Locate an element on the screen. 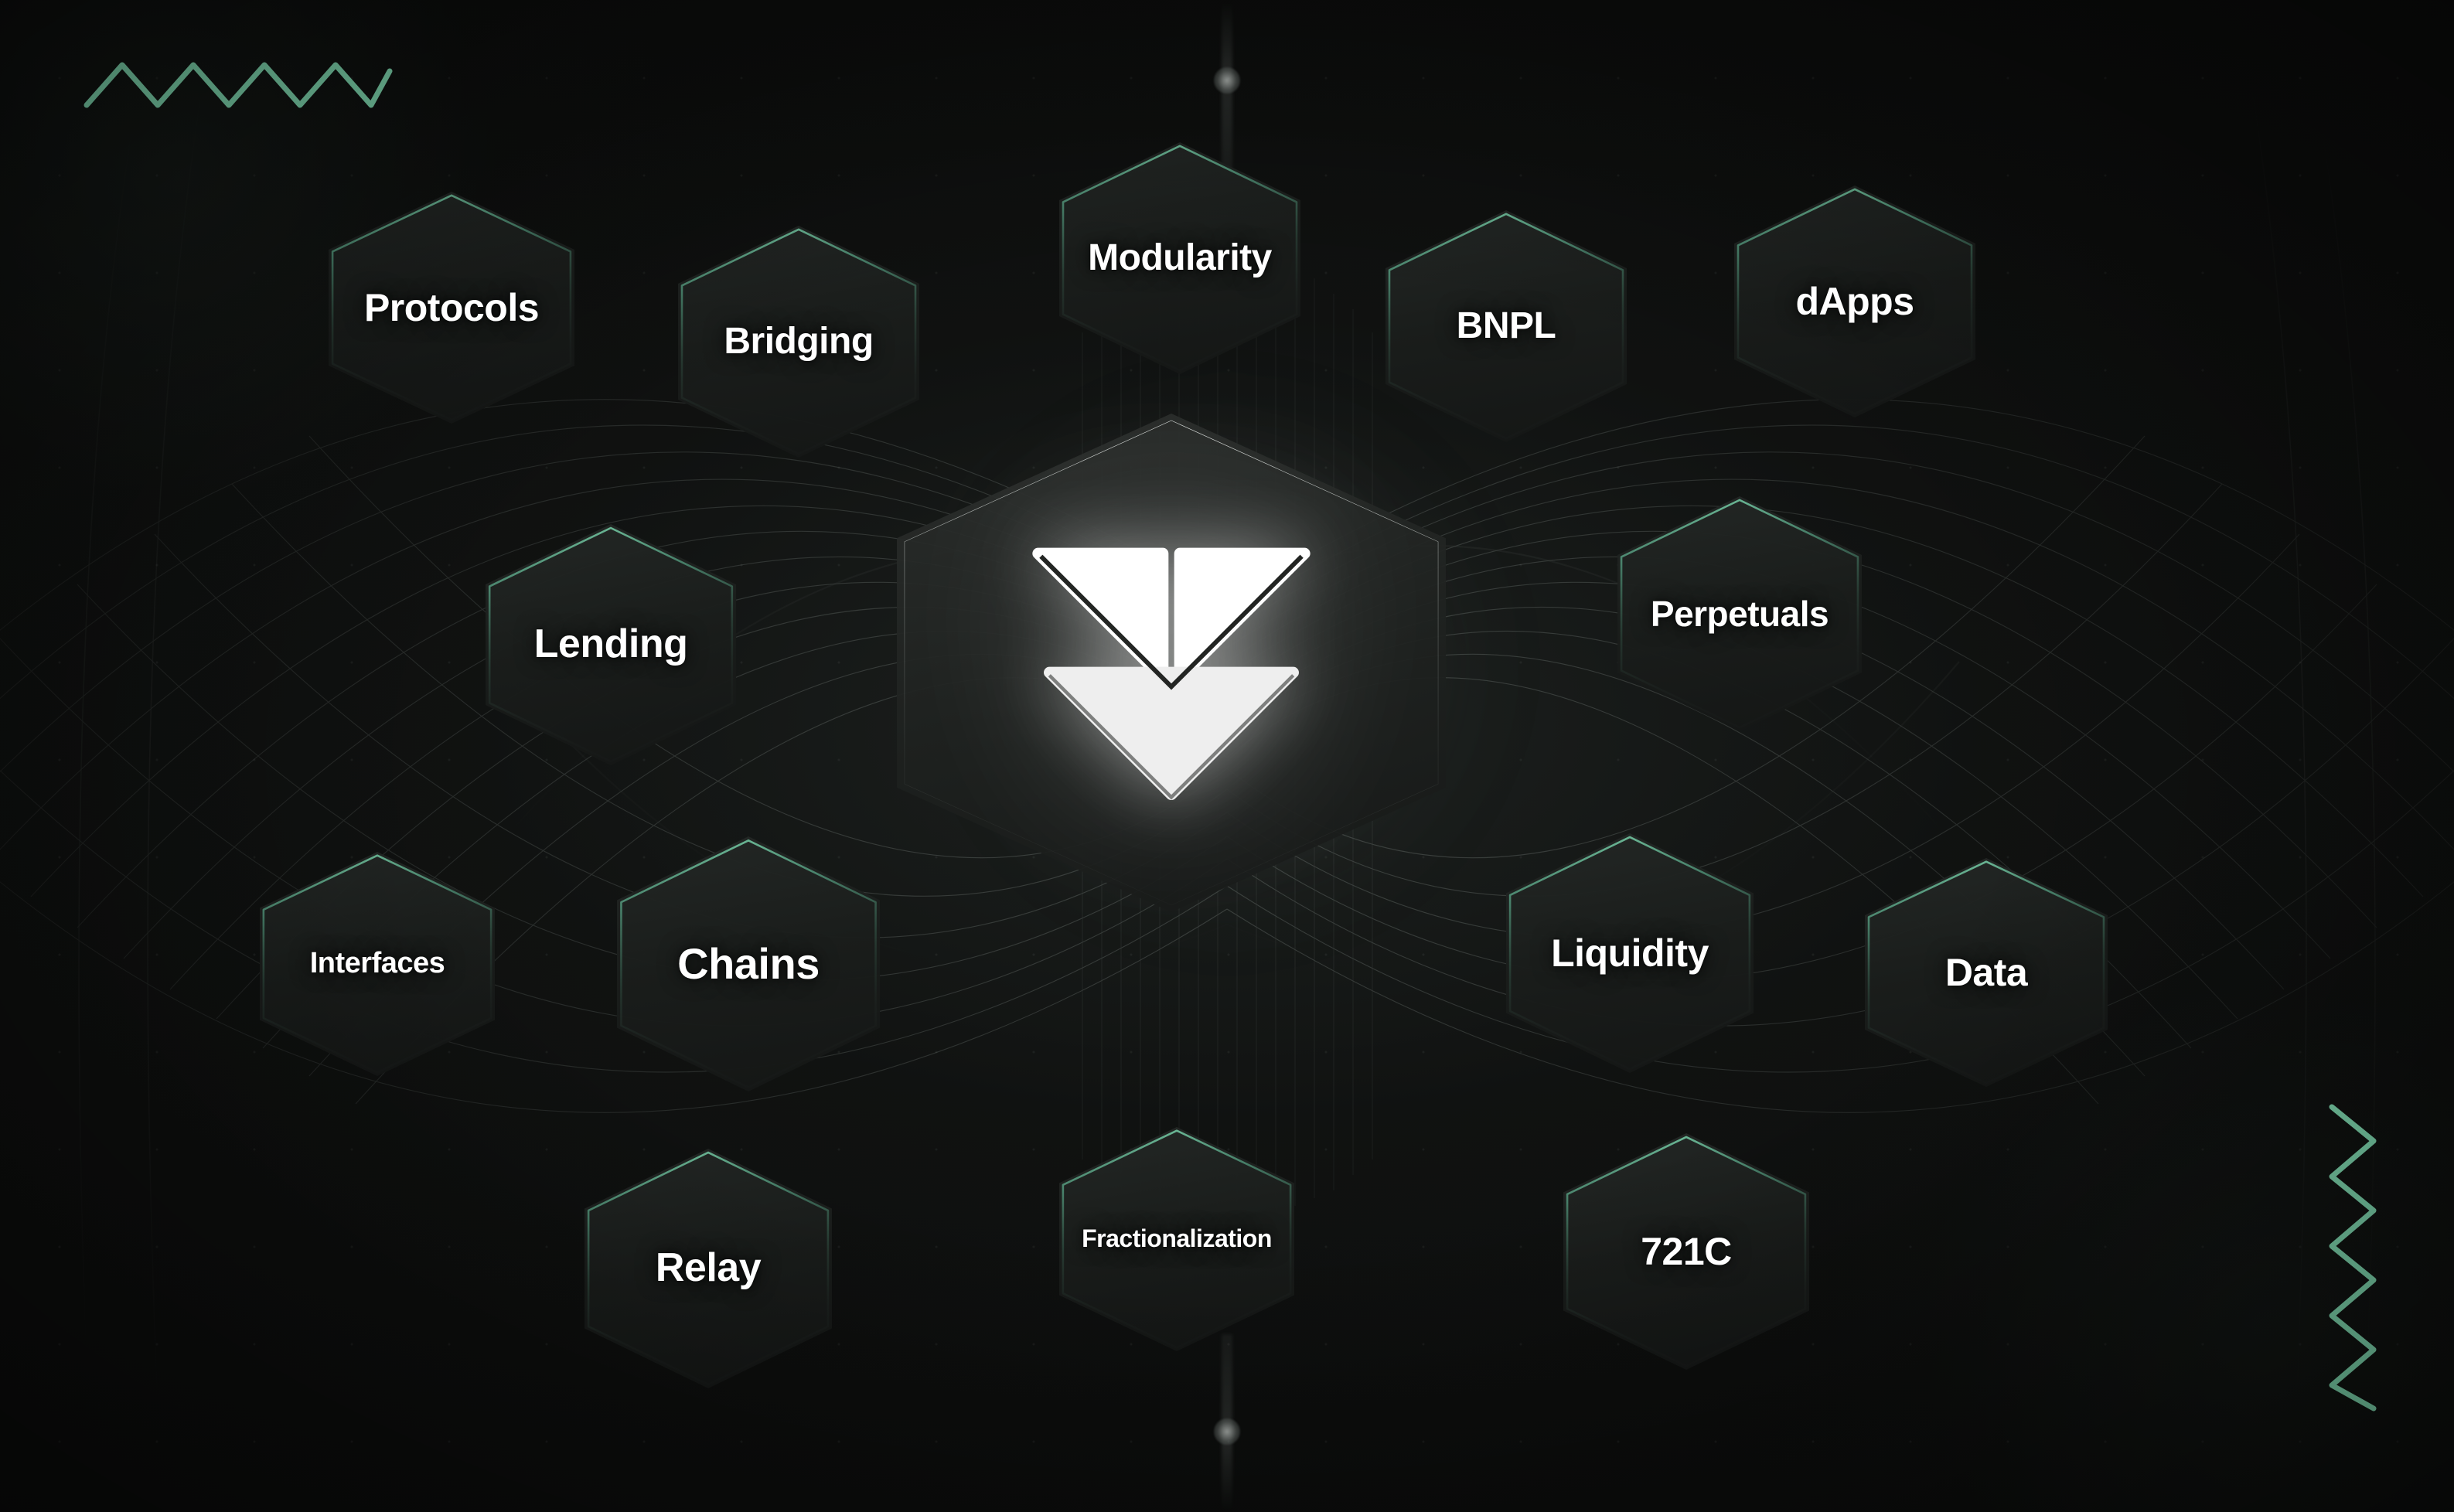  hex-node-dapps: dApps is located at coordinates (1855, 301).